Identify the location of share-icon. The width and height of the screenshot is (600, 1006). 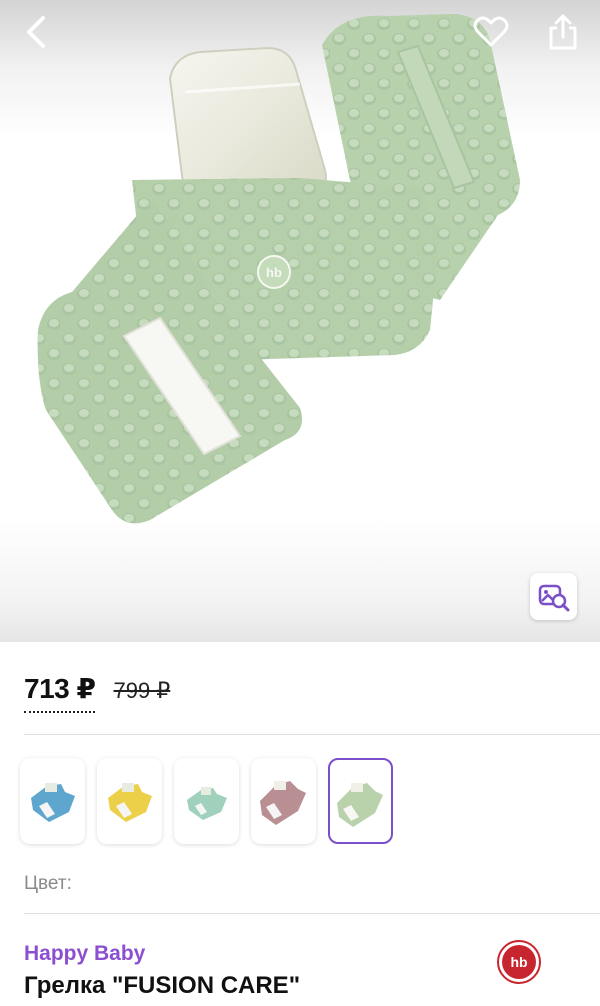
(563, 32).